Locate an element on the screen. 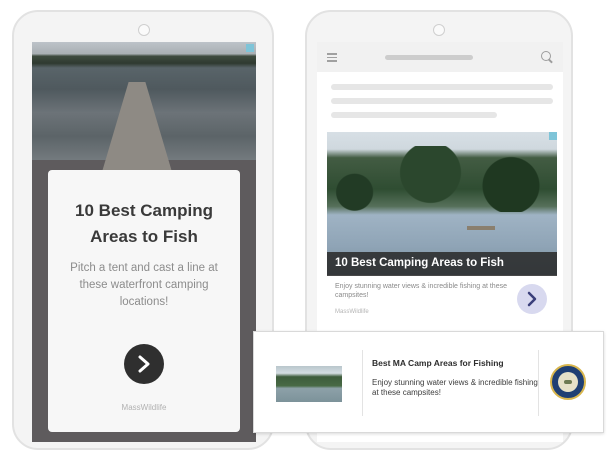  boat is located at coordinates (481, 228).